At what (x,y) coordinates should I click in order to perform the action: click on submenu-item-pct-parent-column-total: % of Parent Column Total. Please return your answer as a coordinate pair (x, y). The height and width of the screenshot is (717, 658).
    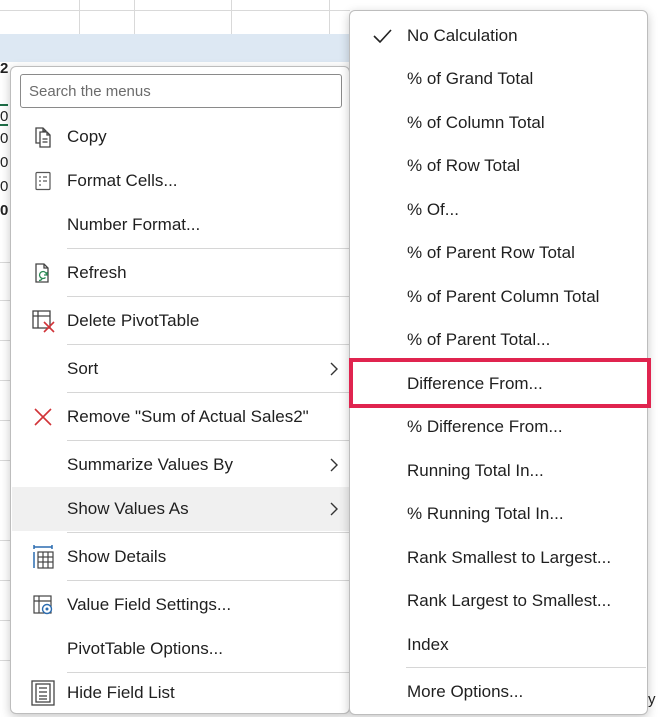
    Looking at the image, I should click on (499, 296).